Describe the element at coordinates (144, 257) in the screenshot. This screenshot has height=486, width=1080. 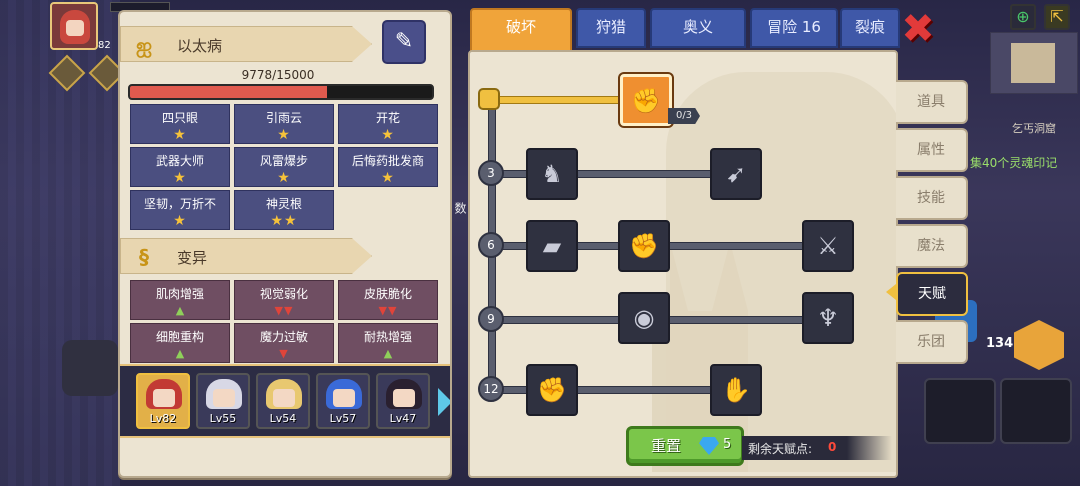
I see `dna-icon: §` at that location.